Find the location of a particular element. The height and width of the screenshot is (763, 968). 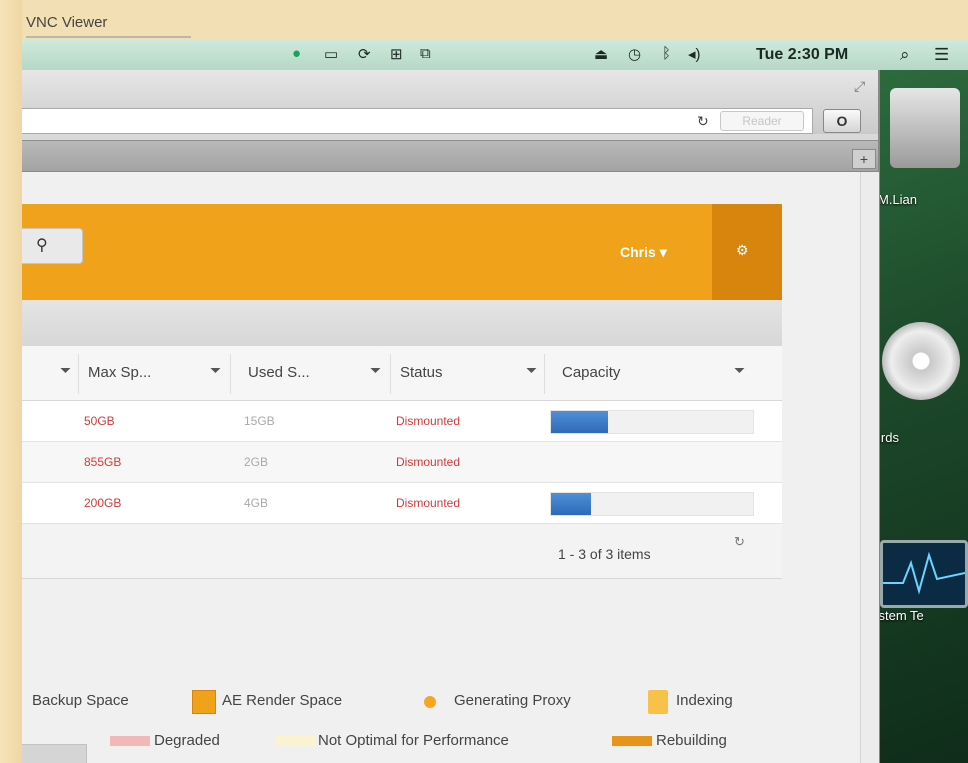

toolbar-strip is located at coordinates (402, 323).